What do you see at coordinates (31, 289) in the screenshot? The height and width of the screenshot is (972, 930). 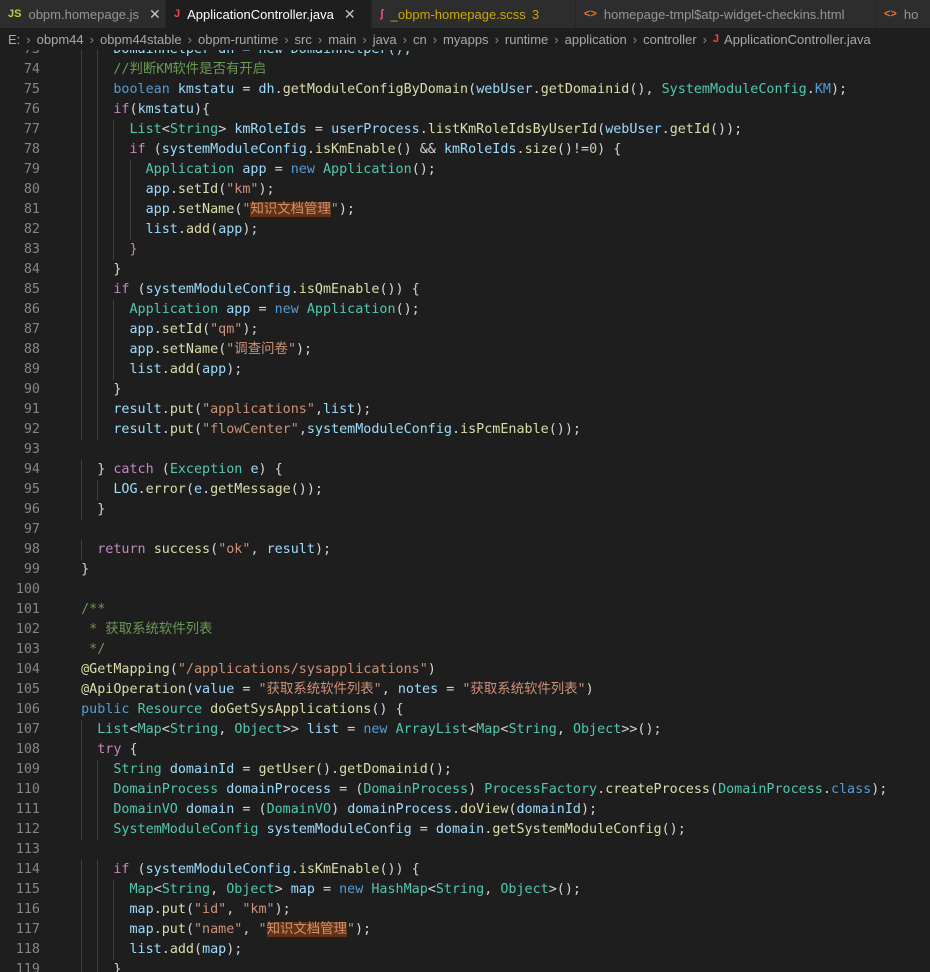 I see `line-number: 85` at bounding box center [31, 289].